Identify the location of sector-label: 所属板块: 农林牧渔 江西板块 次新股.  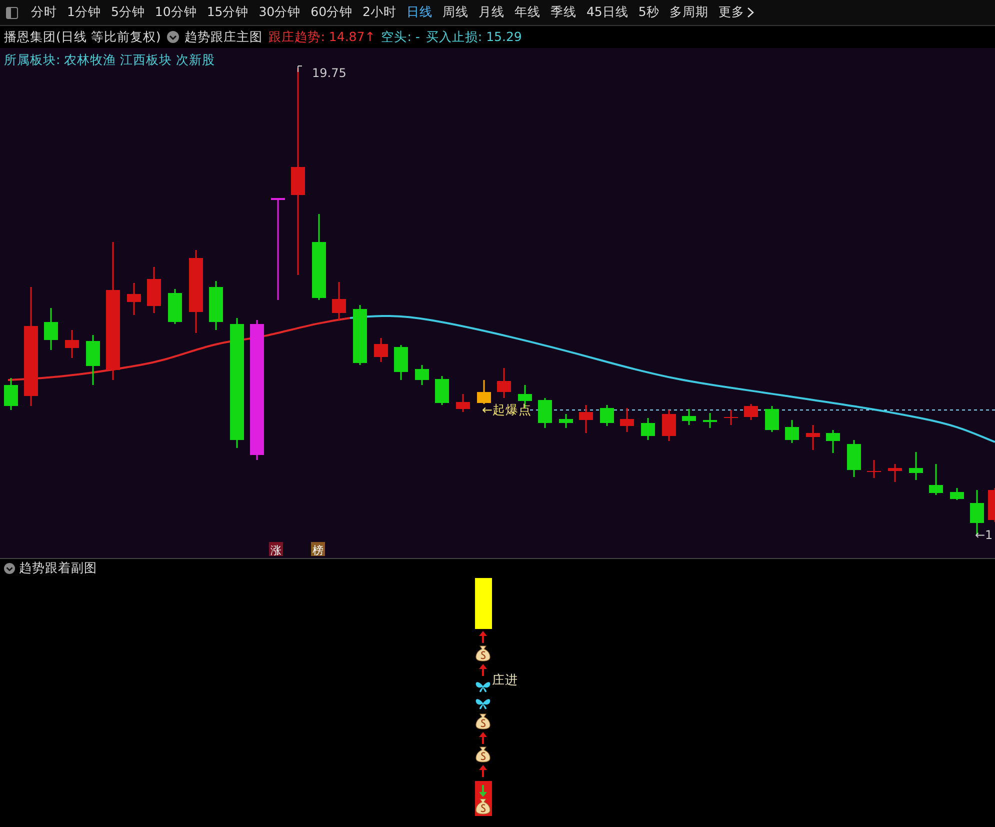
(110, 60).